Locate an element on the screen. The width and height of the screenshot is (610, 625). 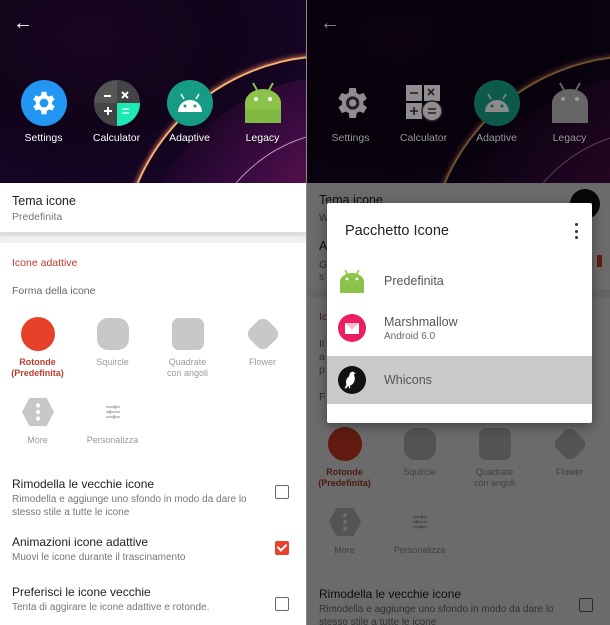
flower-shape-icon is located at coordinates (262, 334).